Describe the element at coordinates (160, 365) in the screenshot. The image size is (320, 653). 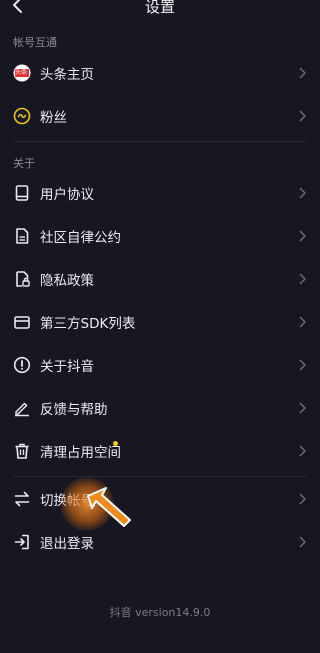
I see `row-about-douyin: 关于抖音` at that location.